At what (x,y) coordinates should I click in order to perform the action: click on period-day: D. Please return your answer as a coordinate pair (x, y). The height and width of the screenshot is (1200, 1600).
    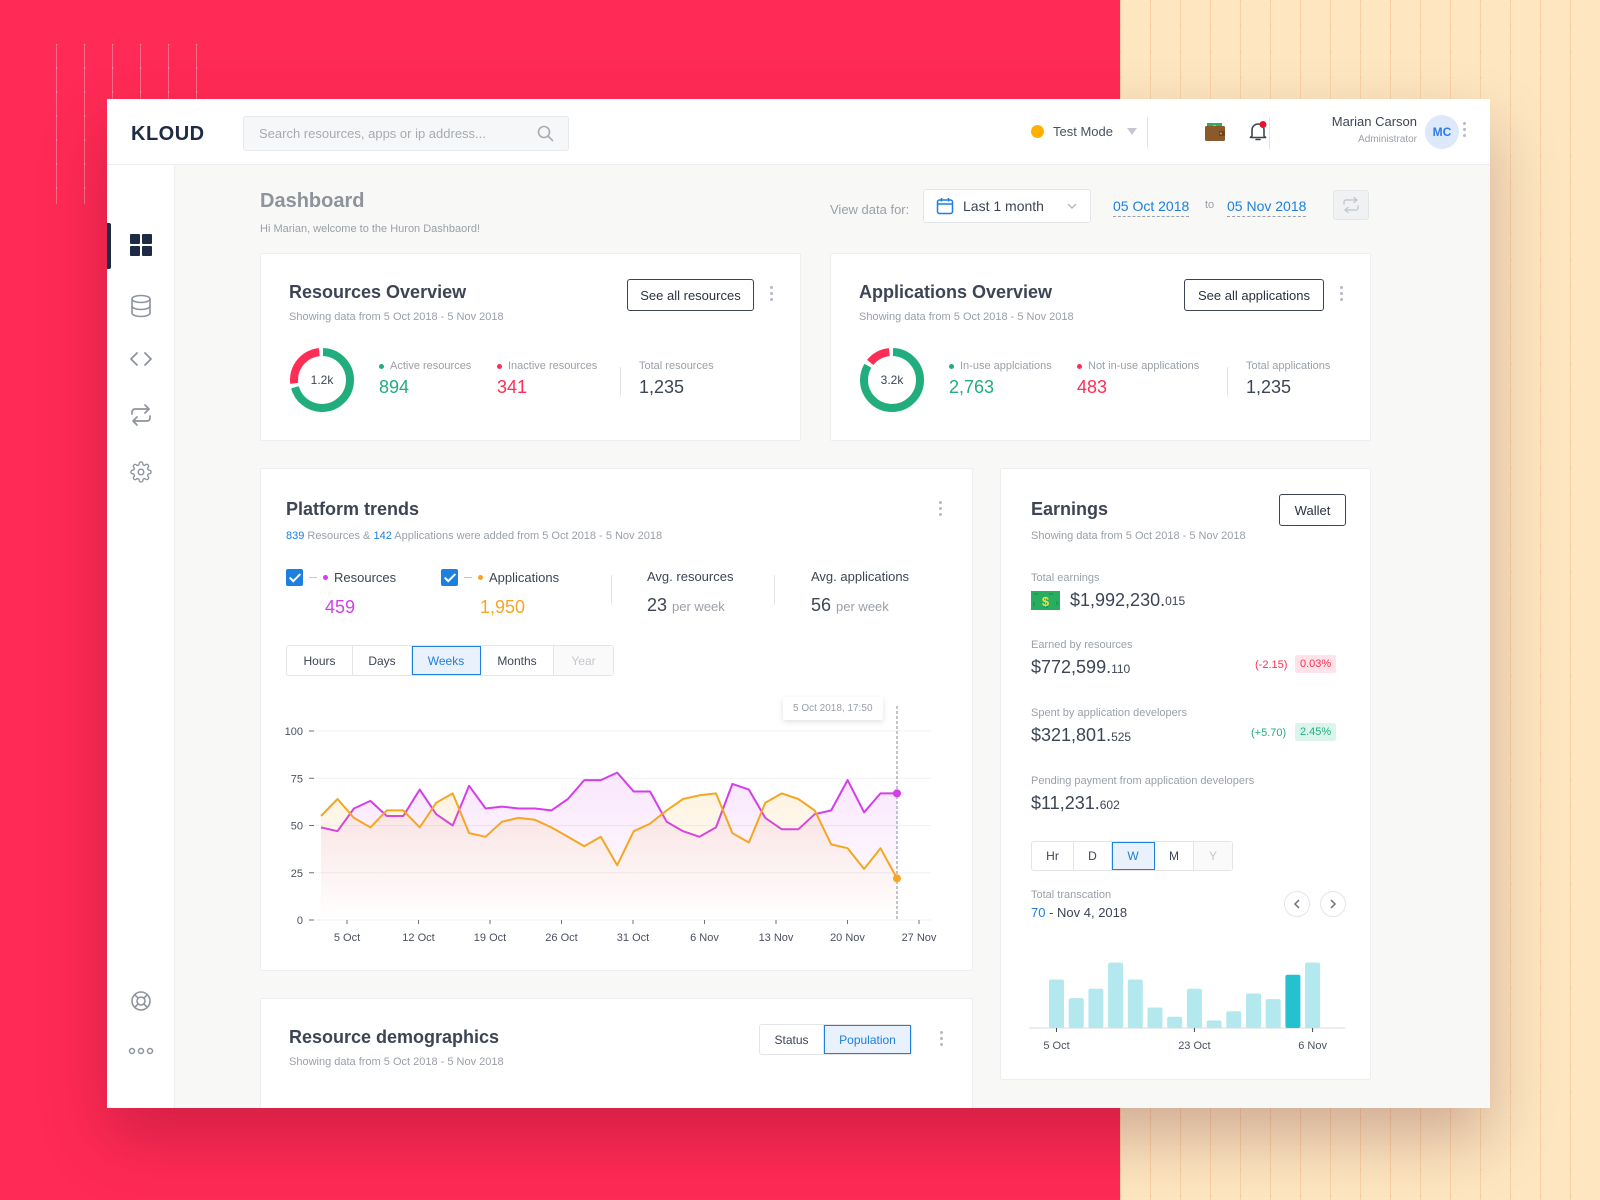
    Looking at the image, I should click on (1093, 856).